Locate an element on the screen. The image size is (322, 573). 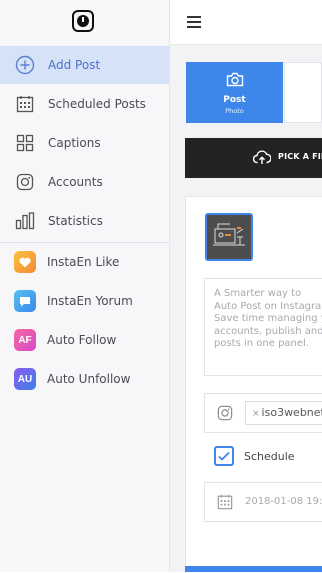
sidebar-item-label: Statistics is located at coordinates (75, 221).